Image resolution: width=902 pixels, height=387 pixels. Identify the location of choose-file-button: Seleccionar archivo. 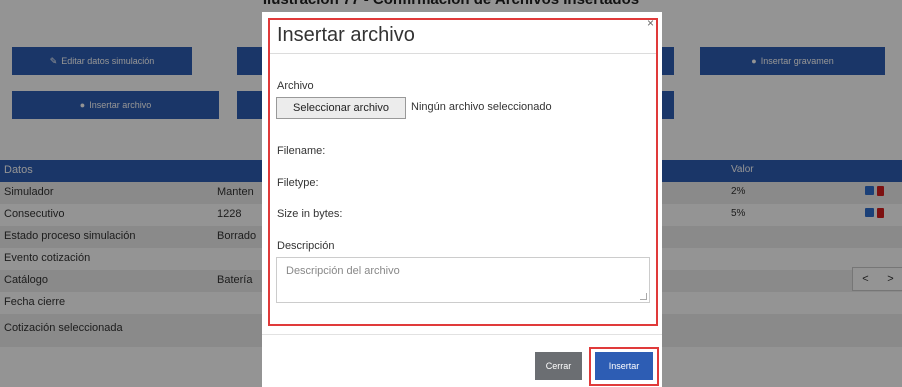
(341, 108).